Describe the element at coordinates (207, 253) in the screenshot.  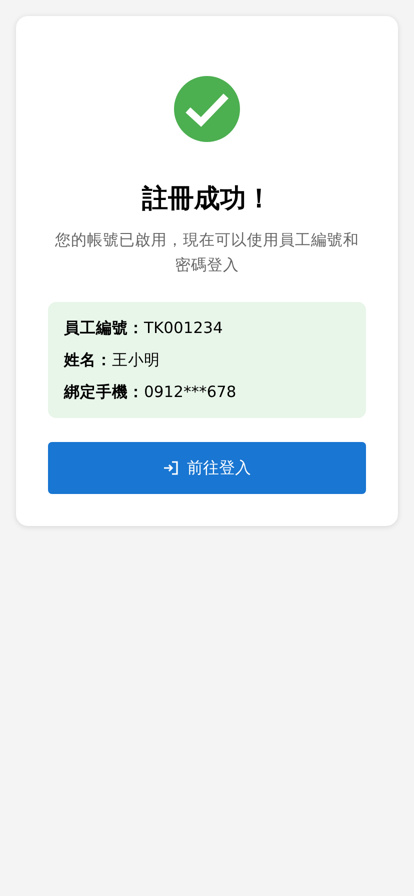
I see `success-message: 您的帳號已啟用，現在可以使用員工編號和密碼登入` at that location.